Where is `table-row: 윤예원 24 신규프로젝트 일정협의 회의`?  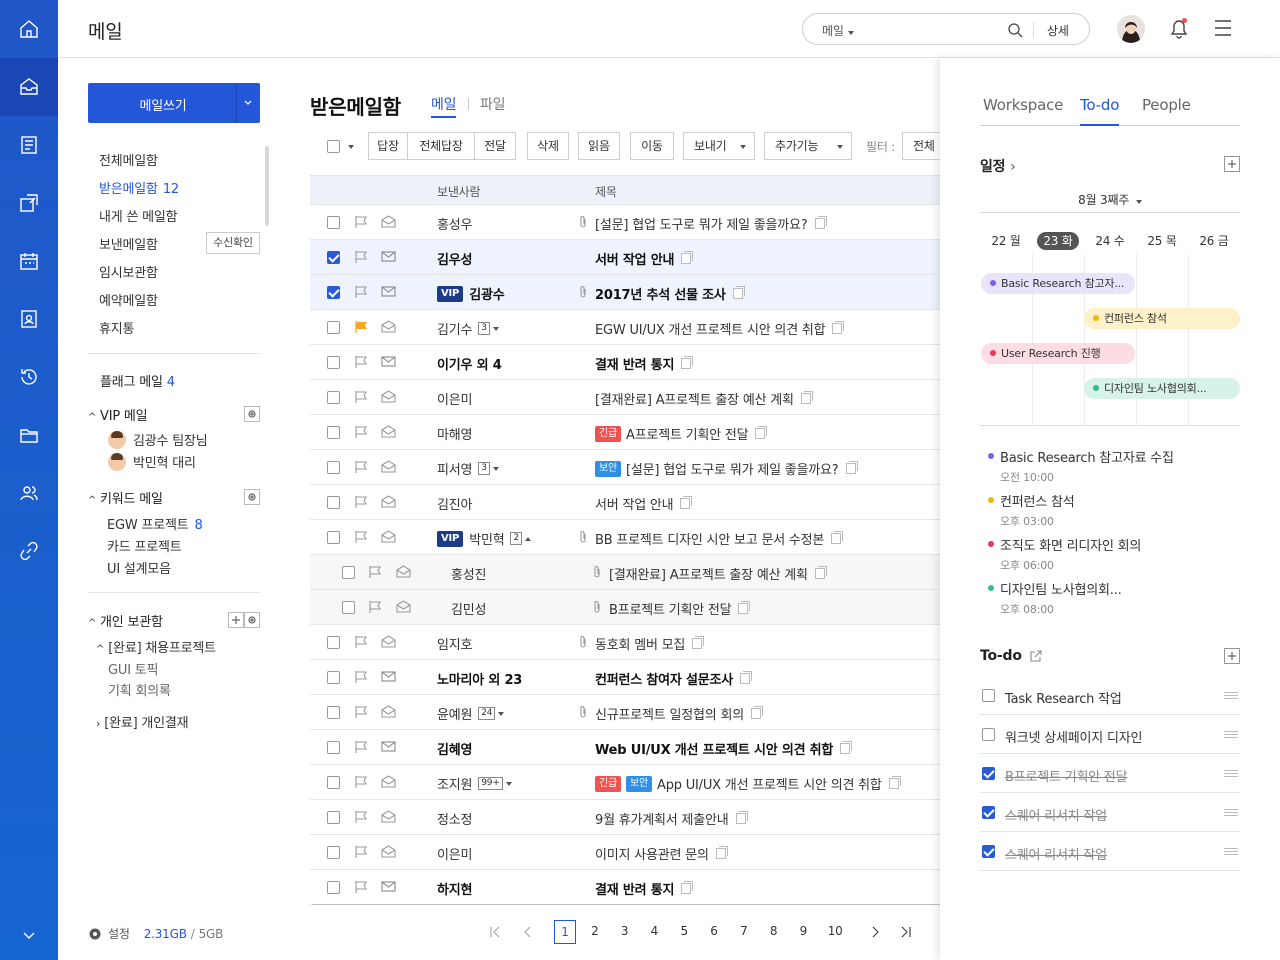
table-row: 윤예원 24 신규프로젝트 일정협의 회의 is located at coordinates (625, 712).